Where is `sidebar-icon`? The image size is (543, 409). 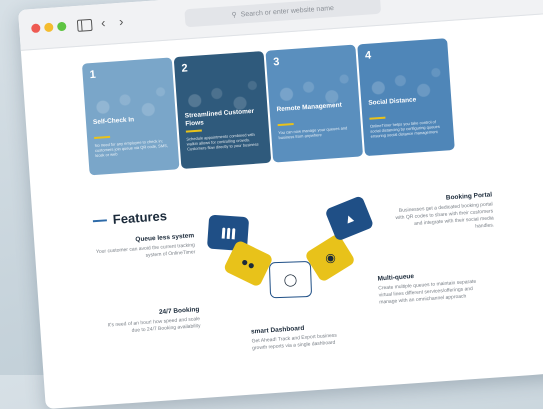 sidebar-icon is located at coordinates (84, 25).